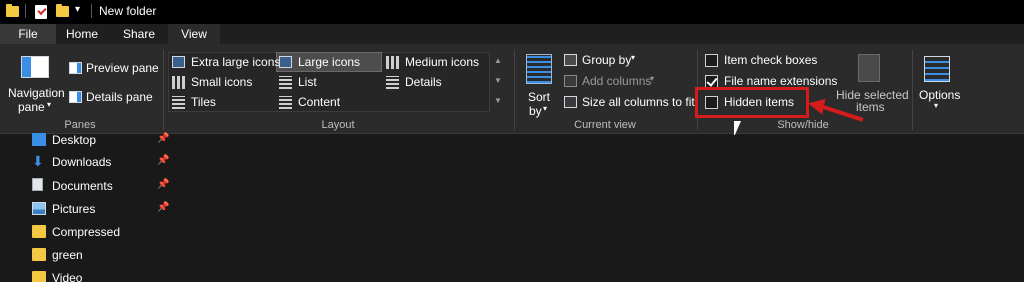  I want to click on scroll-down-icon: ▼, so click(498, 80).